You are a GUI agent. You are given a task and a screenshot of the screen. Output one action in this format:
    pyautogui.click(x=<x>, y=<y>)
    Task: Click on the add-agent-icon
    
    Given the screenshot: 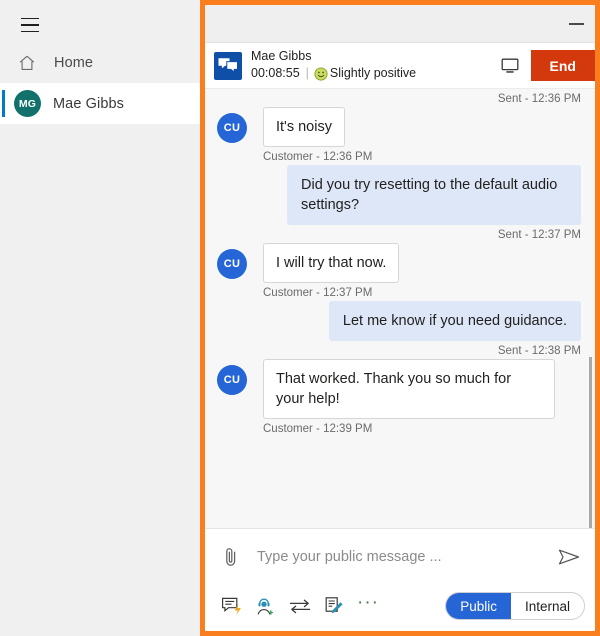 What is the action you would take?
    pyautogui.click(x=266, y=606)
    